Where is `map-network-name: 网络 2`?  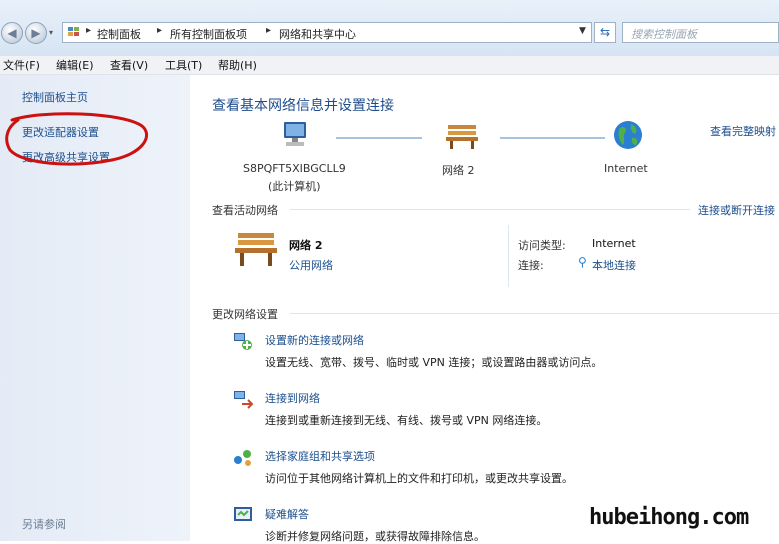
map-network-name: 网络 2 is located at coordinates (458, 170).